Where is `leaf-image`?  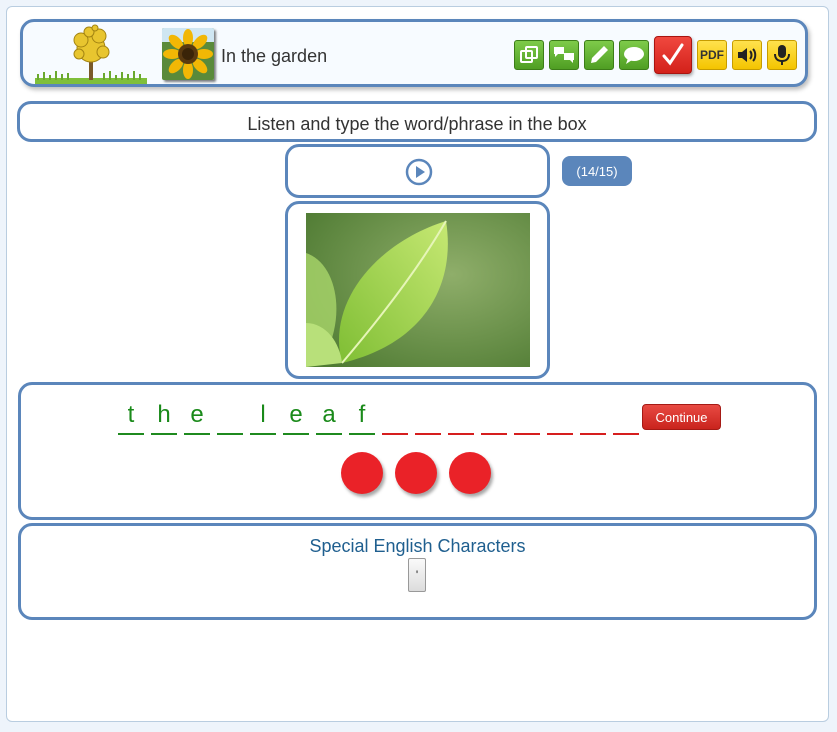 leaf-image is located at coordinates (418, 290).